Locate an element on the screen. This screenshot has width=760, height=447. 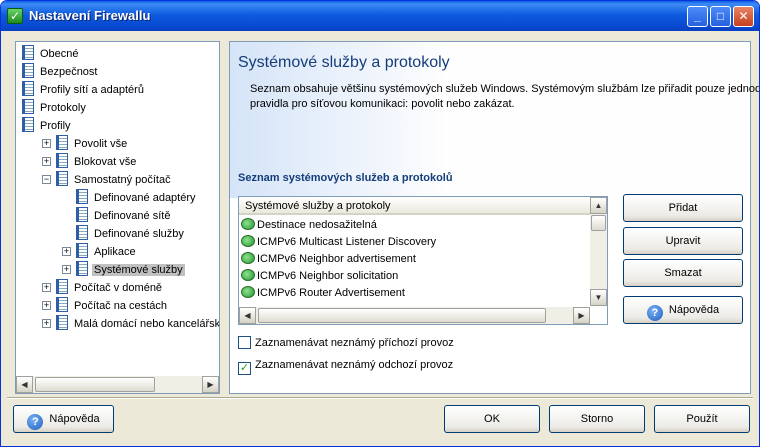
help-icon: ? is located at coordinates (654, 313).